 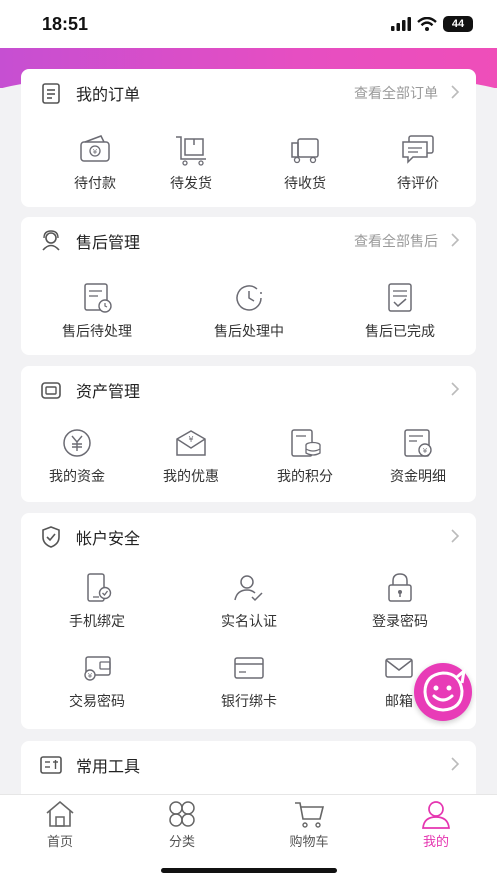 What do you see at coordinates (401, 24) in the screenshot?
I see `signal-icon` at bounding box center [401, 24].